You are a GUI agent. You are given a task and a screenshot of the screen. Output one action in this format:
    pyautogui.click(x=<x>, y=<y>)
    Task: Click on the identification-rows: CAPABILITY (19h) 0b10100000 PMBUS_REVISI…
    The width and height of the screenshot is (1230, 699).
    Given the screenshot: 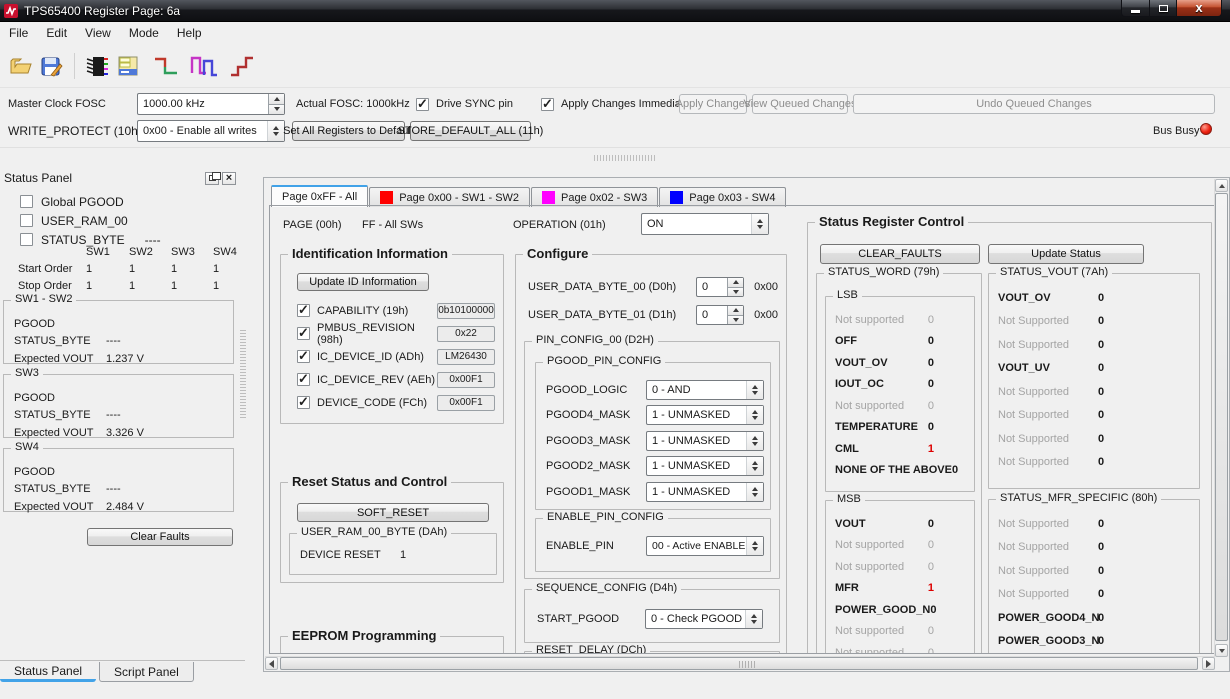 What is the action you would take?
    pyautogui.click(x=396, y=356)
    